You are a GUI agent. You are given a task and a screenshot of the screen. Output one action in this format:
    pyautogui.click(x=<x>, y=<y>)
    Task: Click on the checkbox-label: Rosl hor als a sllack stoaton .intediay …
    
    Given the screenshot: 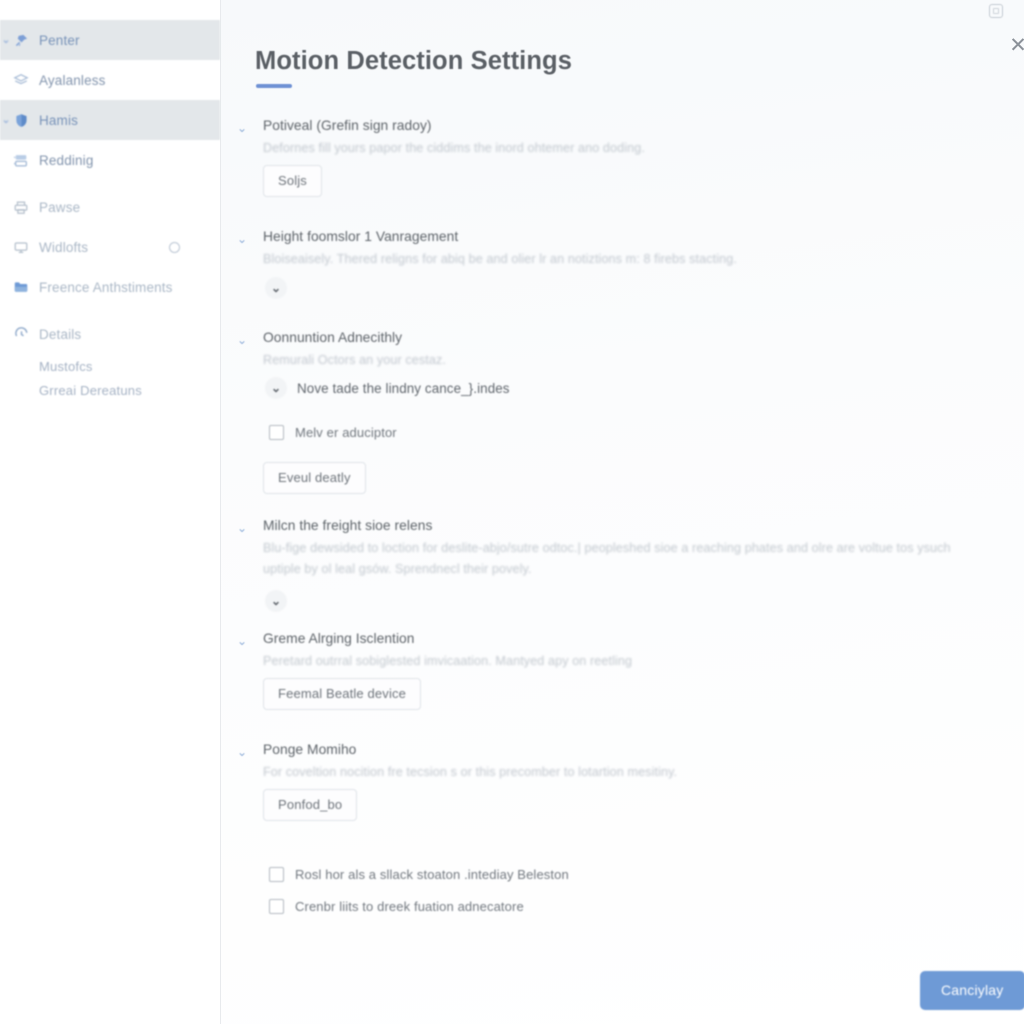 What is the action you would take?
    pyautogui.click(x=432, y=874)
    